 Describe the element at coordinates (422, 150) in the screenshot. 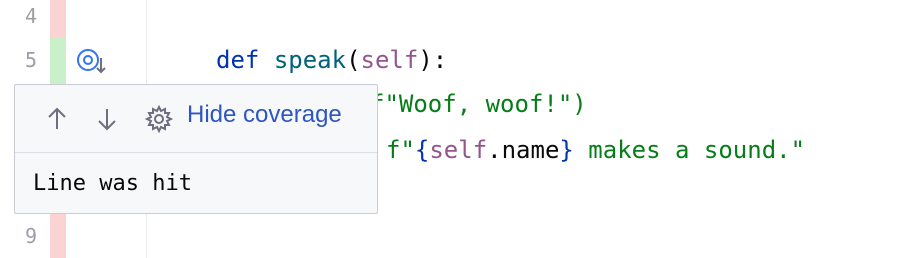

I see `brace-open: {` at that location.